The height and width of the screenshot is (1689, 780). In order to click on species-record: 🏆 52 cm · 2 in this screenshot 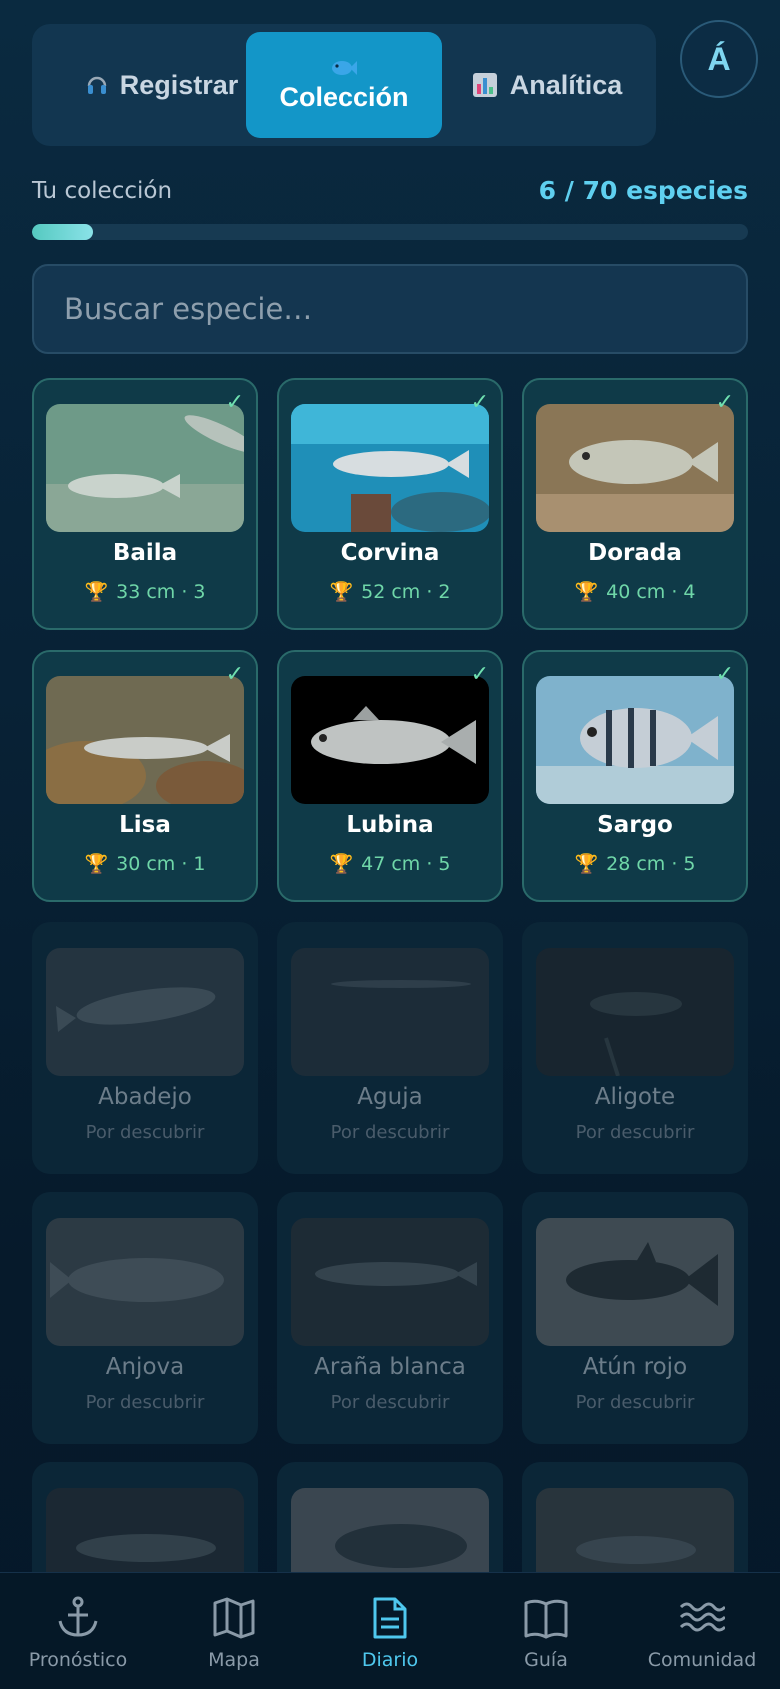, I will do `click(390, 592)`.